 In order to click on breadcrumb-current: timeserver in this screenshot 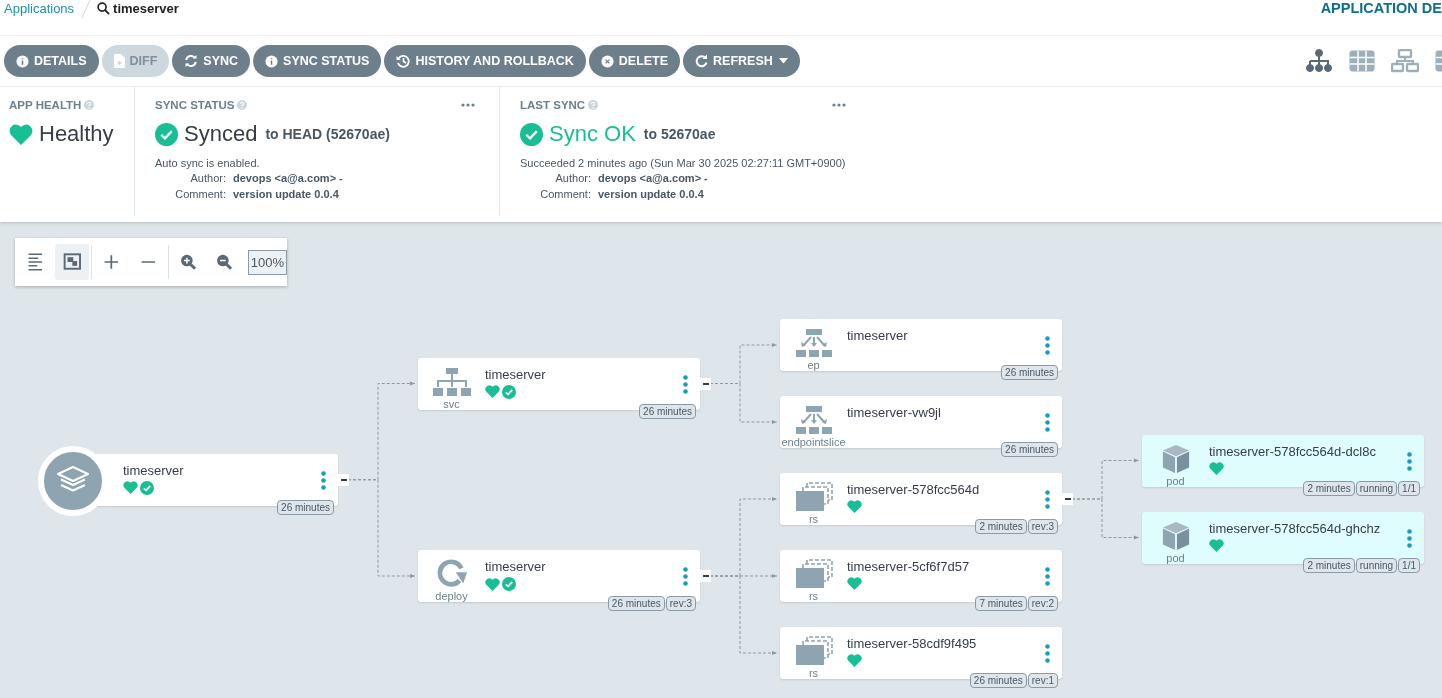, I will do `click(146, 8)`.